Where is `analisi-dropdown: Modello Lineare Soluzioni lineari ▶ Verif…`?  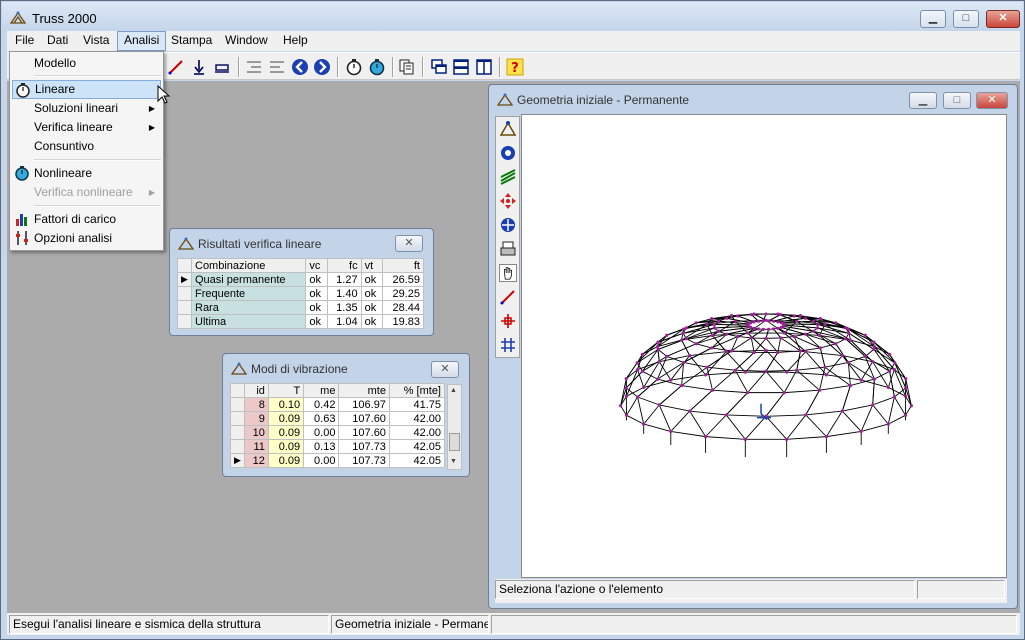
analisi-dropdown: Modello Lineare Soluzioni lineari ▶ Verif… is located at coordinates (86, 151).